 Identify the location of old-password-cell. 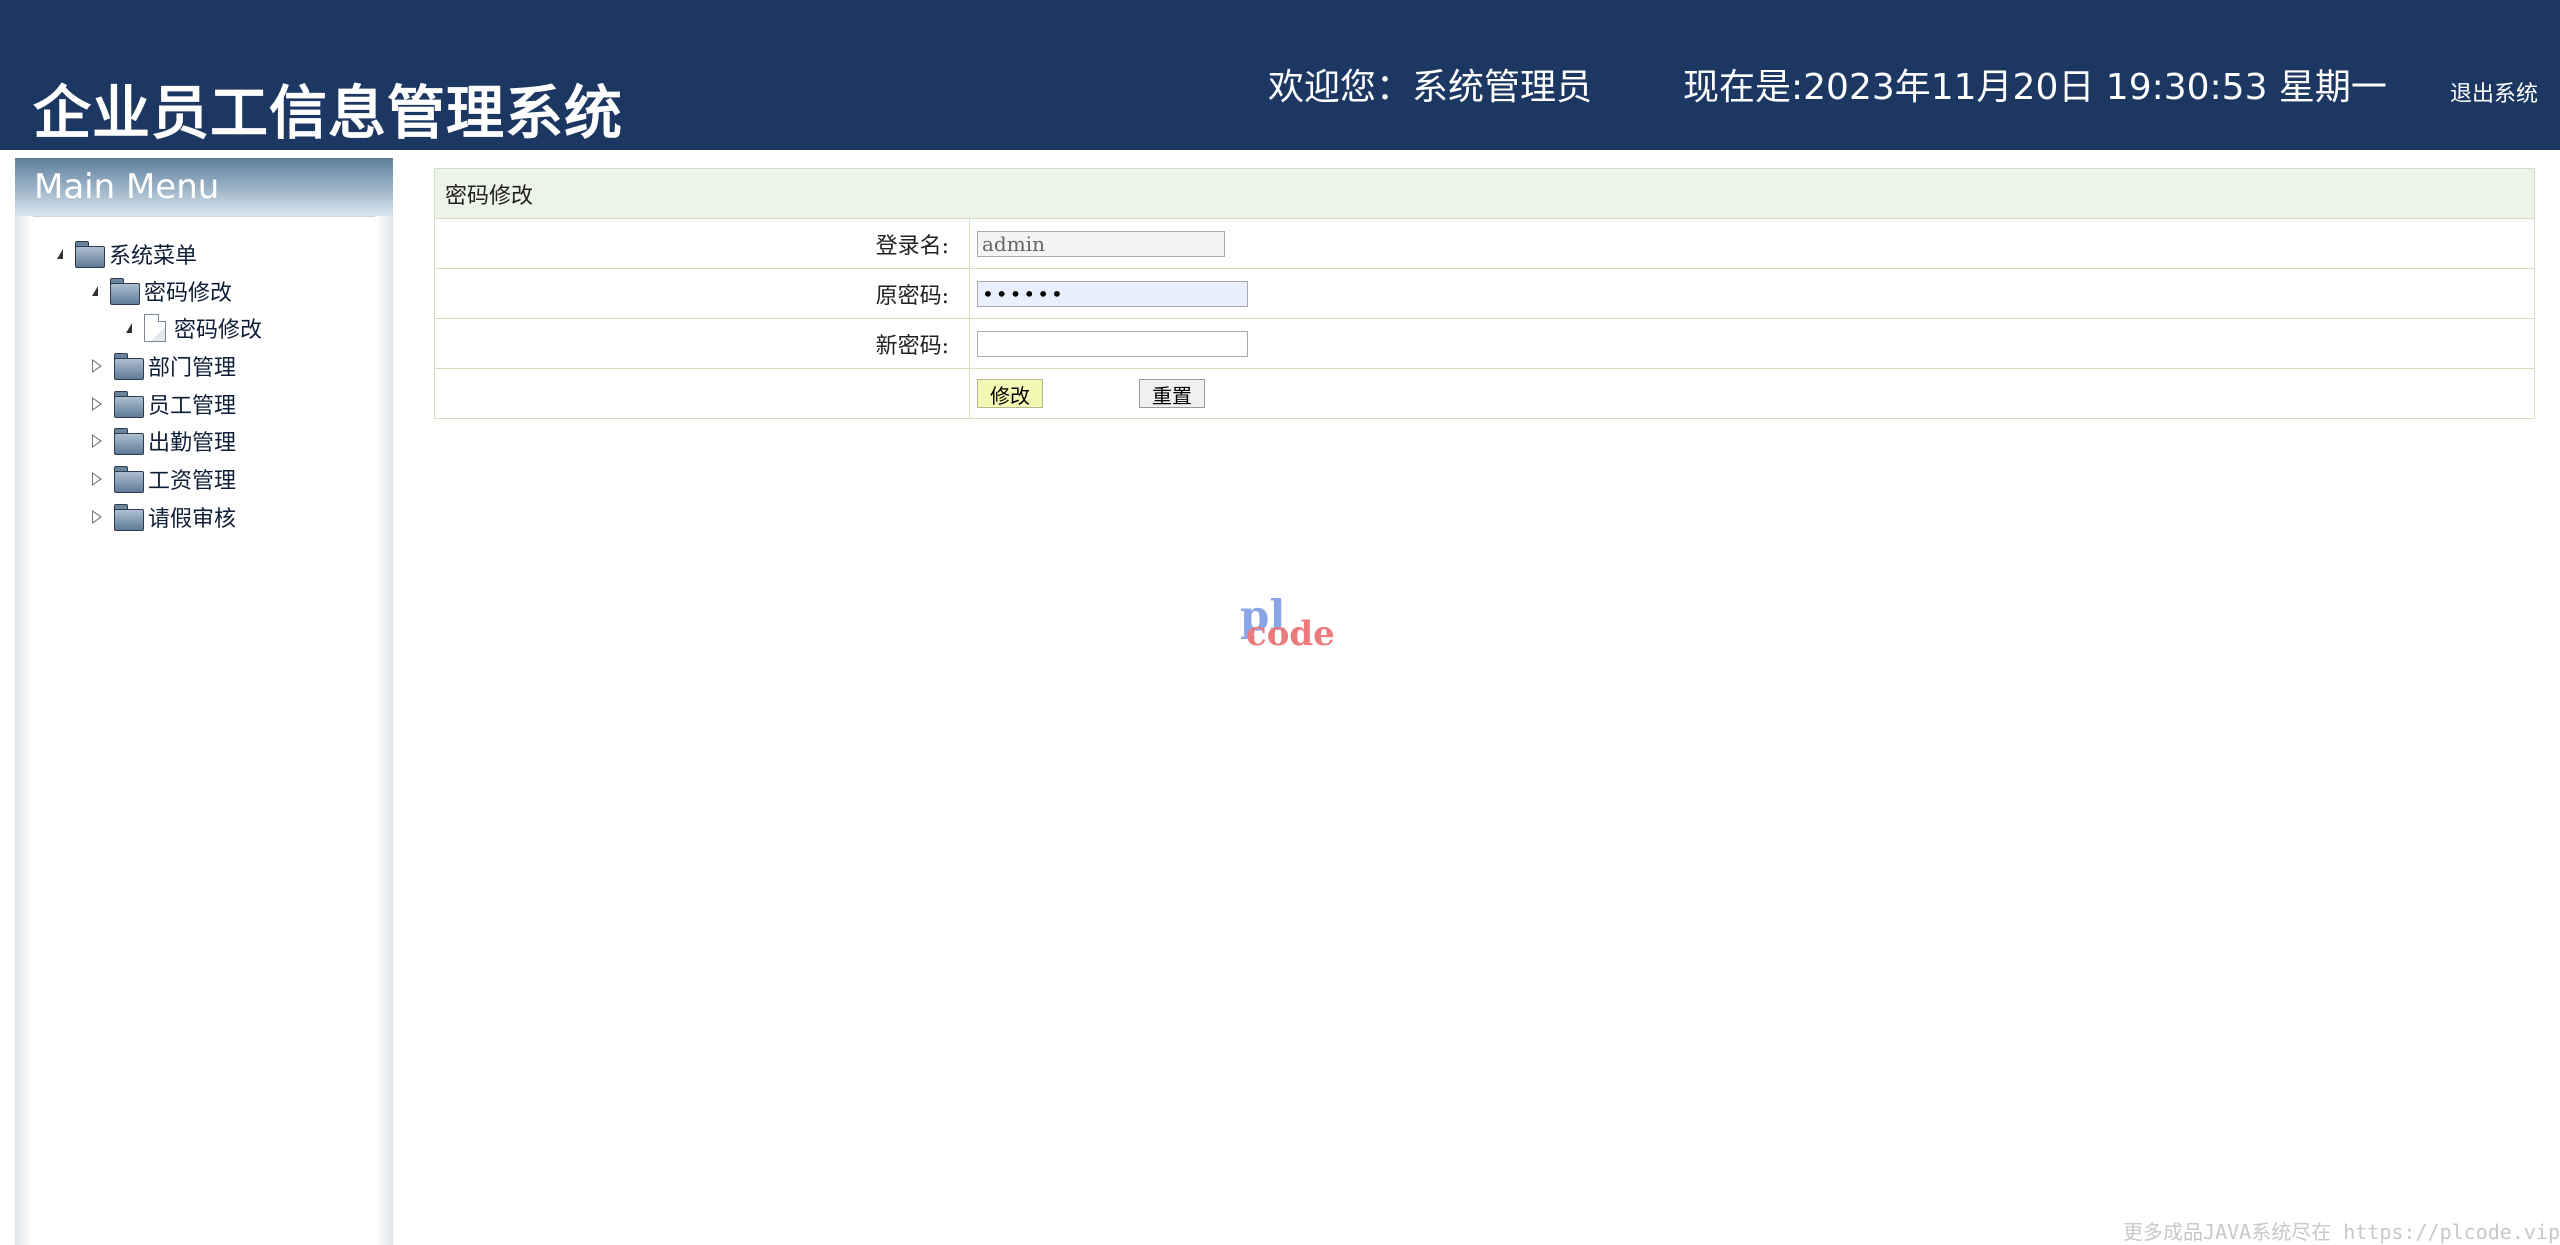
(1752, 293).